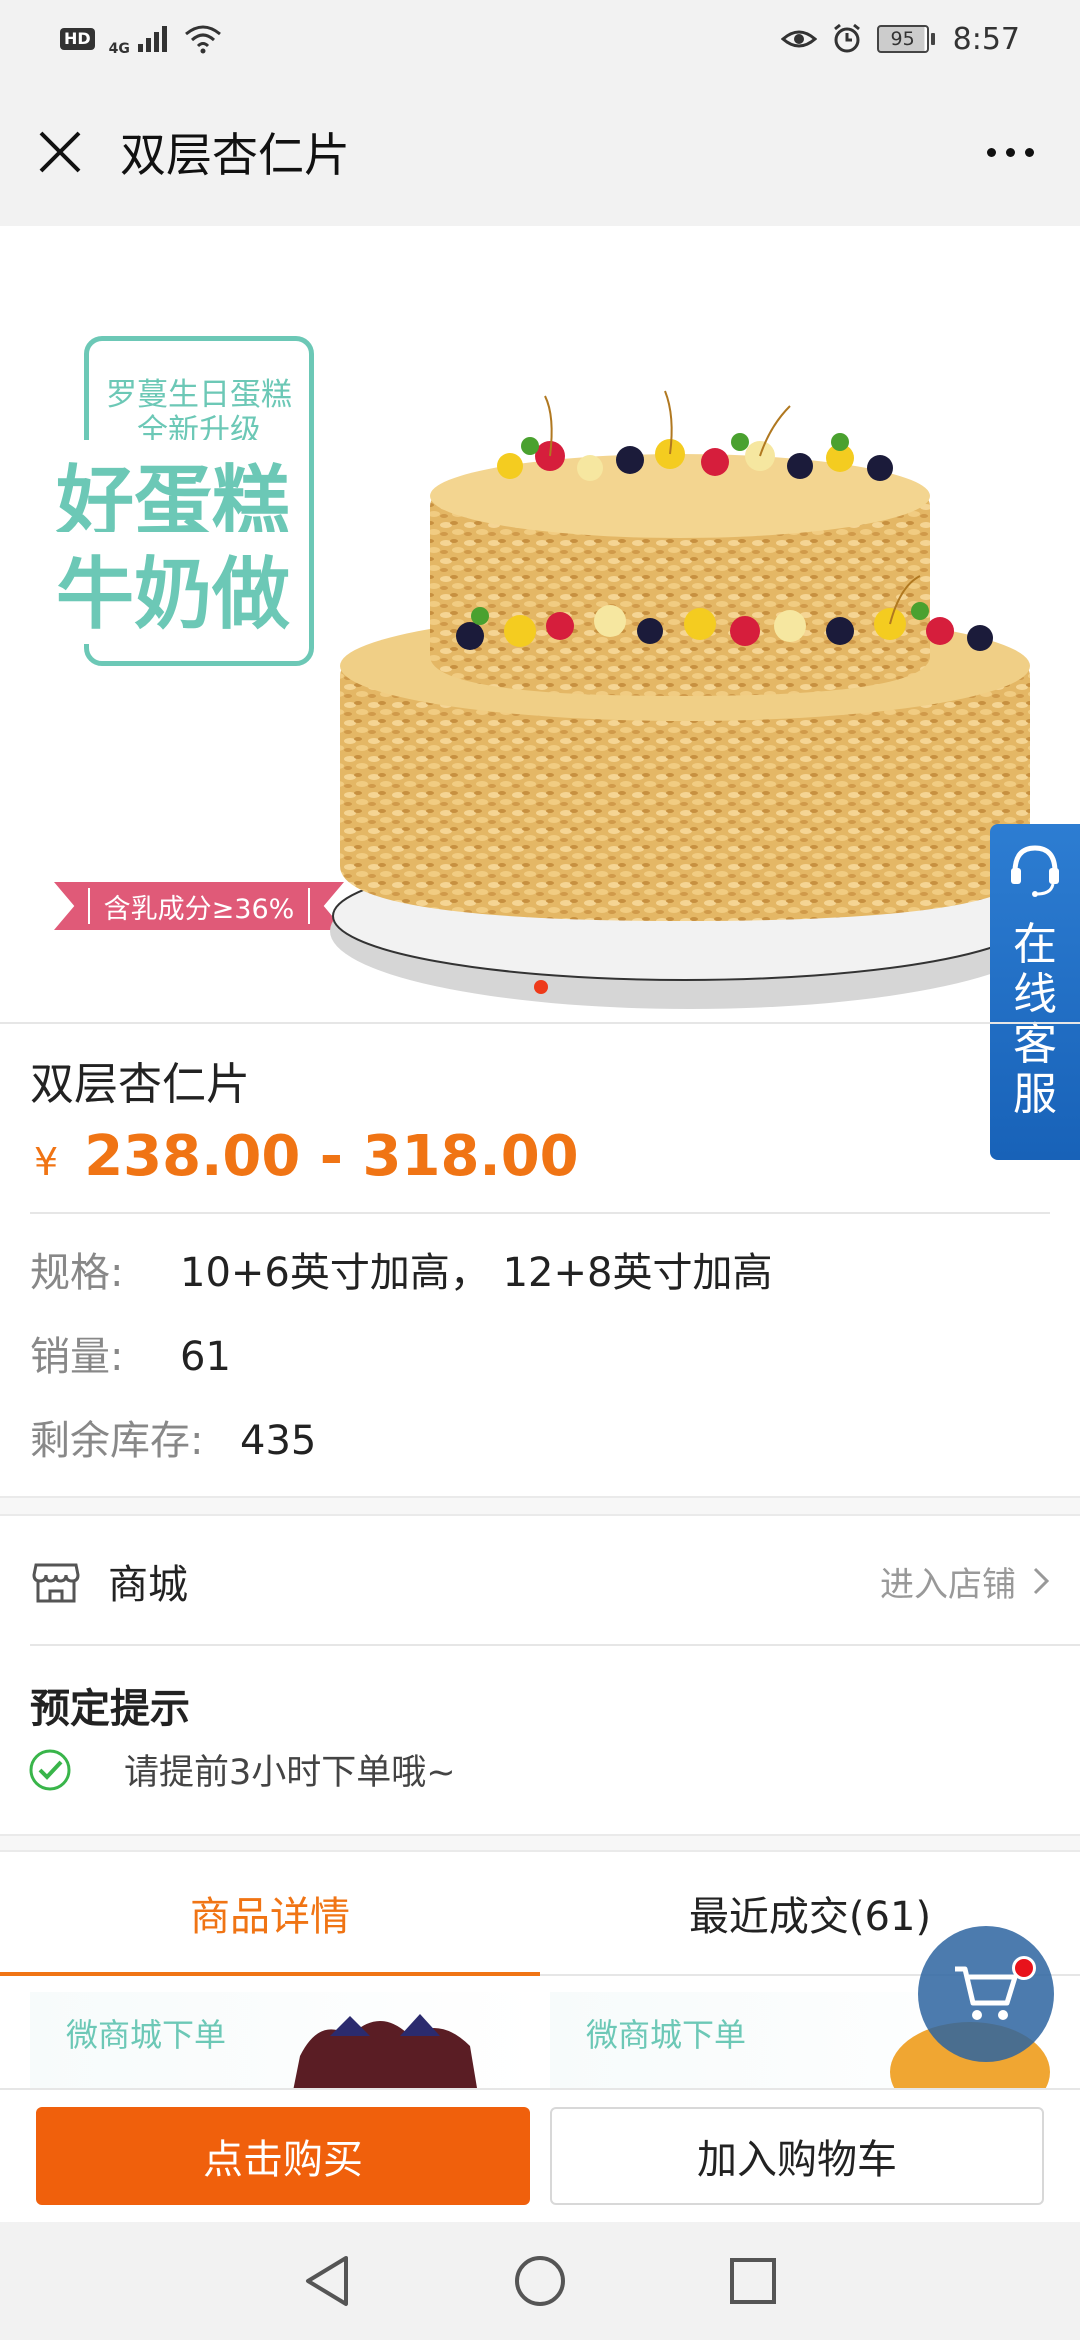 The width and height of the screenshot is (1080, 2340). I want to click on status-right: 95 8:57, so click(900, 39).